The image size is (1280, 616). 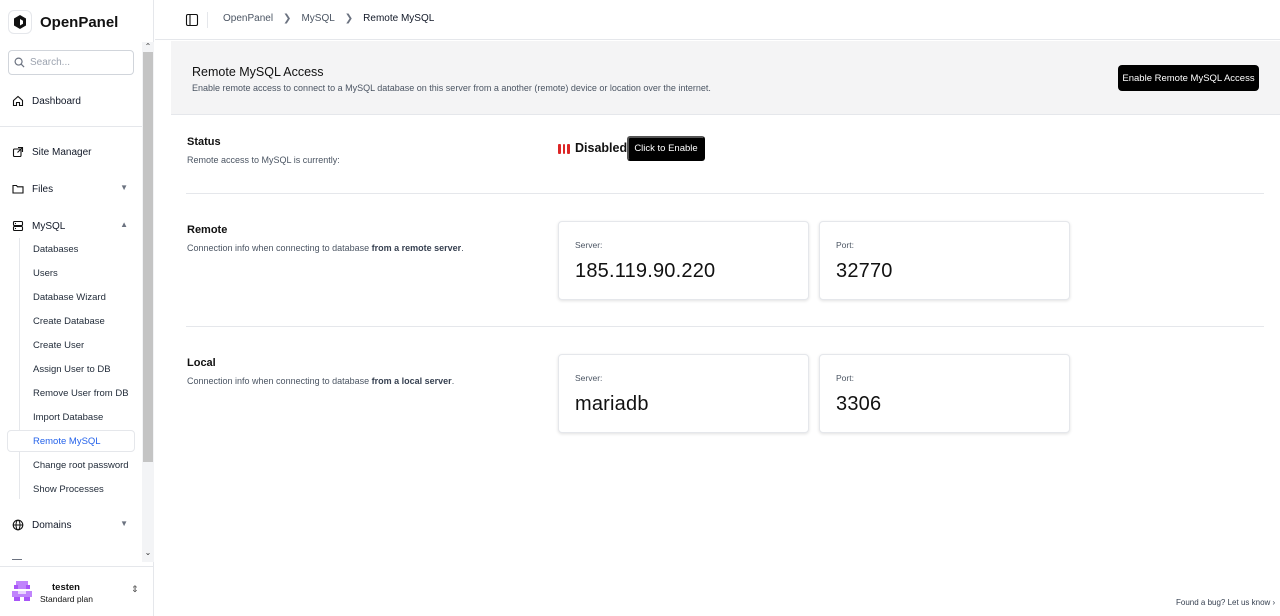 I want to click on sidebar-item-site-manager: Site Manager, so click(x=72, y=152).